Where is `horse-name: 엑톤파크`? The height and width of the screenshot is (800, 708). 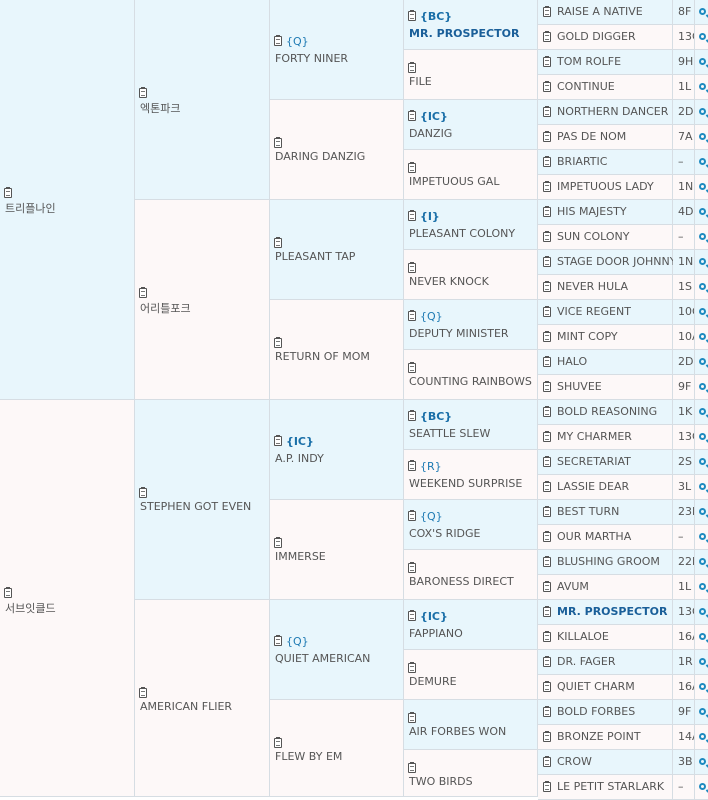
horse-name: 엑톤파크 is located at coordinates (160, 108).